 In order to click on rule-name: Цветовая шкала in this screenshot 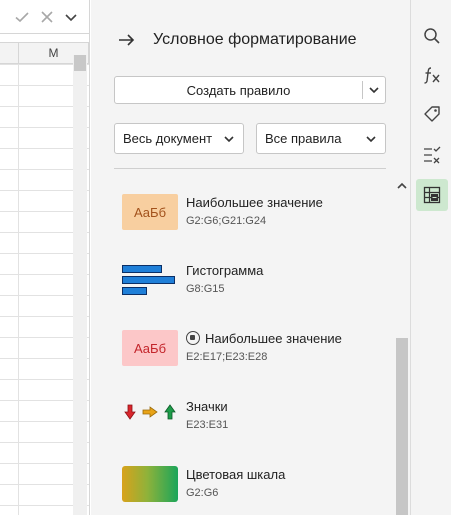, I will do `click(236, 474)`.